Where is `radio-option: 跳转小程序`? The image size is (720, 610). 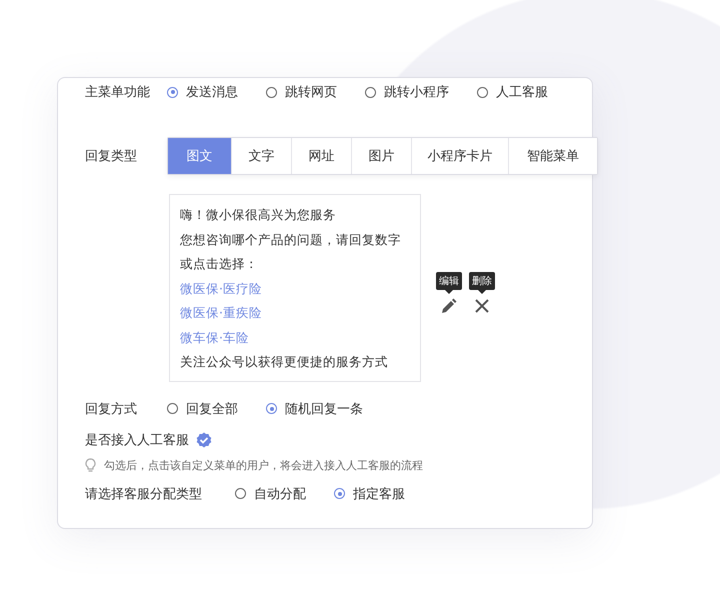
radio-option: 跳转小程序 is located at coordinates (407, 92).